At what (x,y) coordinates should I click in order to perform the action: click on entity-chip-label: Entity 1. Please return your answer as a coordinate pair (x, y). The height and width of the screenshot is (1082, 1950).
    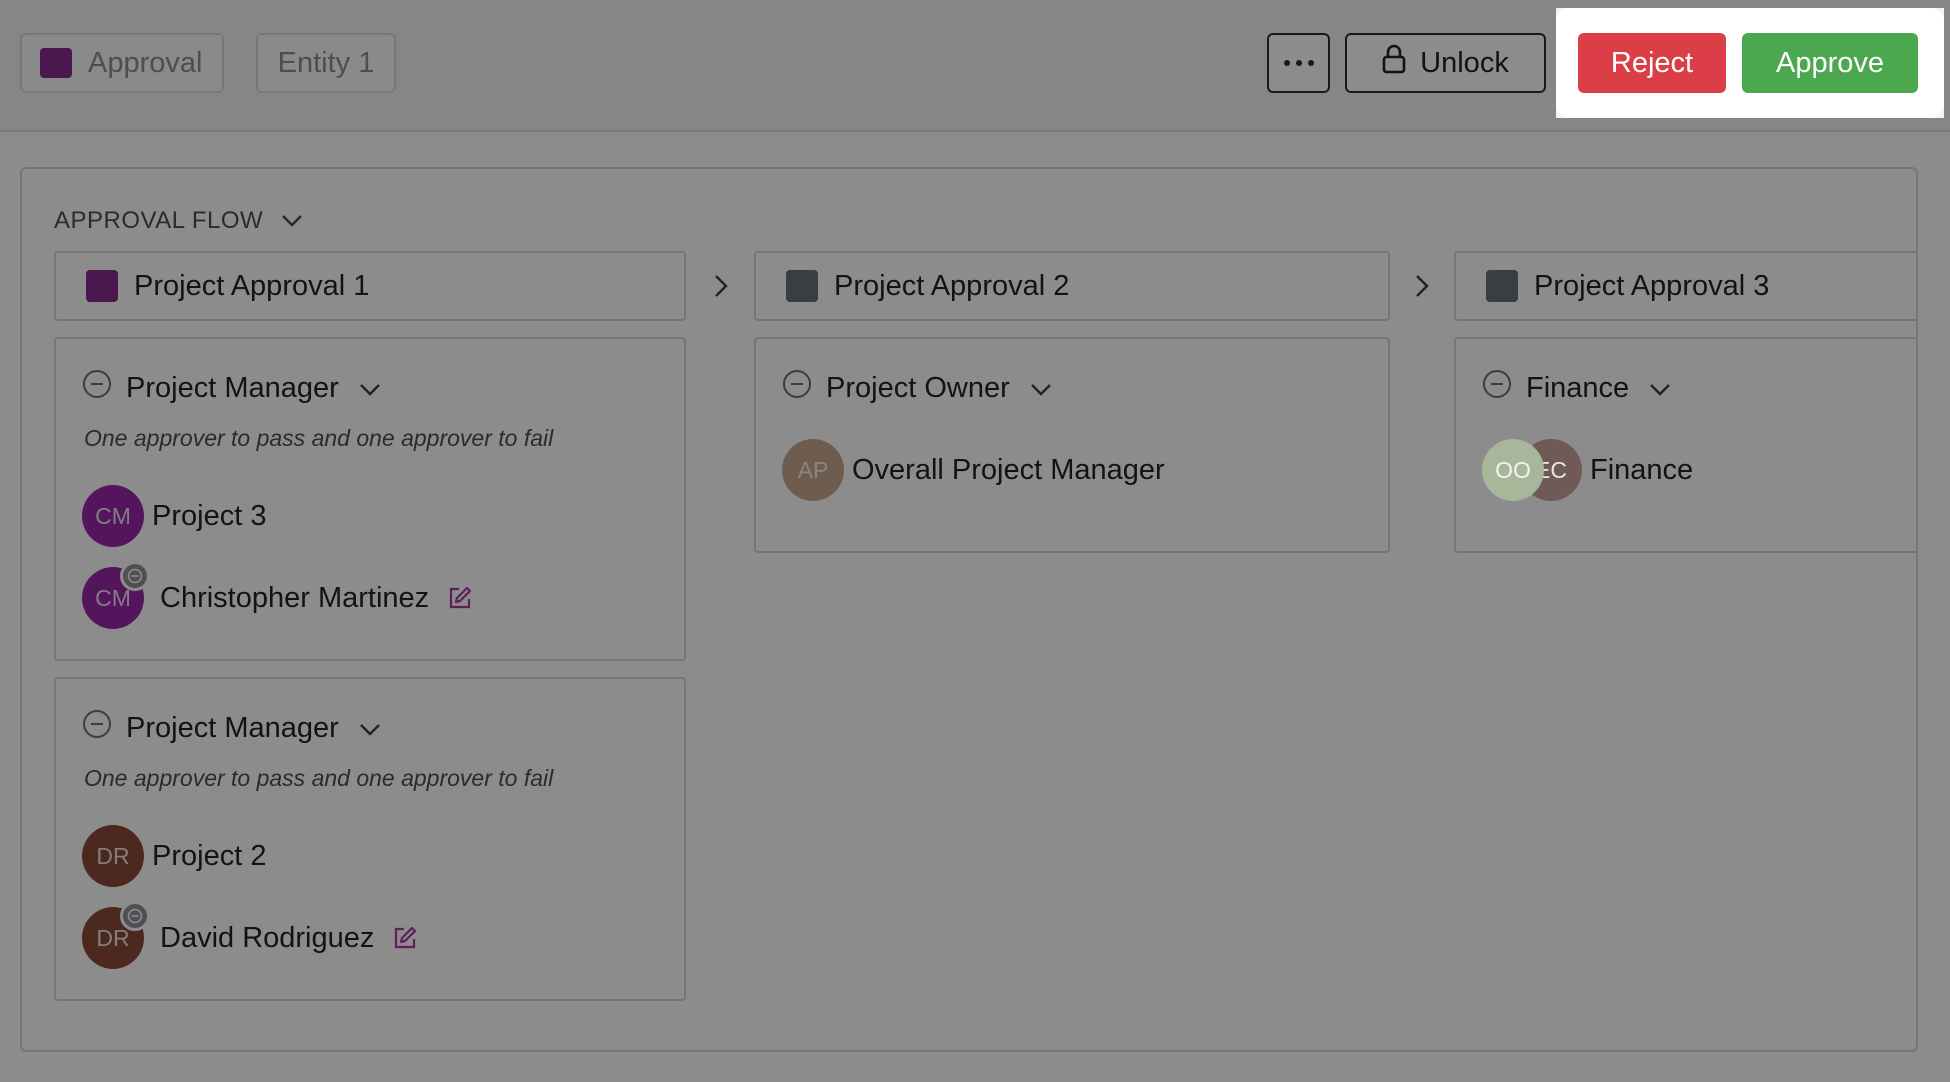
    Looking at the image, I should click on (326, 62).